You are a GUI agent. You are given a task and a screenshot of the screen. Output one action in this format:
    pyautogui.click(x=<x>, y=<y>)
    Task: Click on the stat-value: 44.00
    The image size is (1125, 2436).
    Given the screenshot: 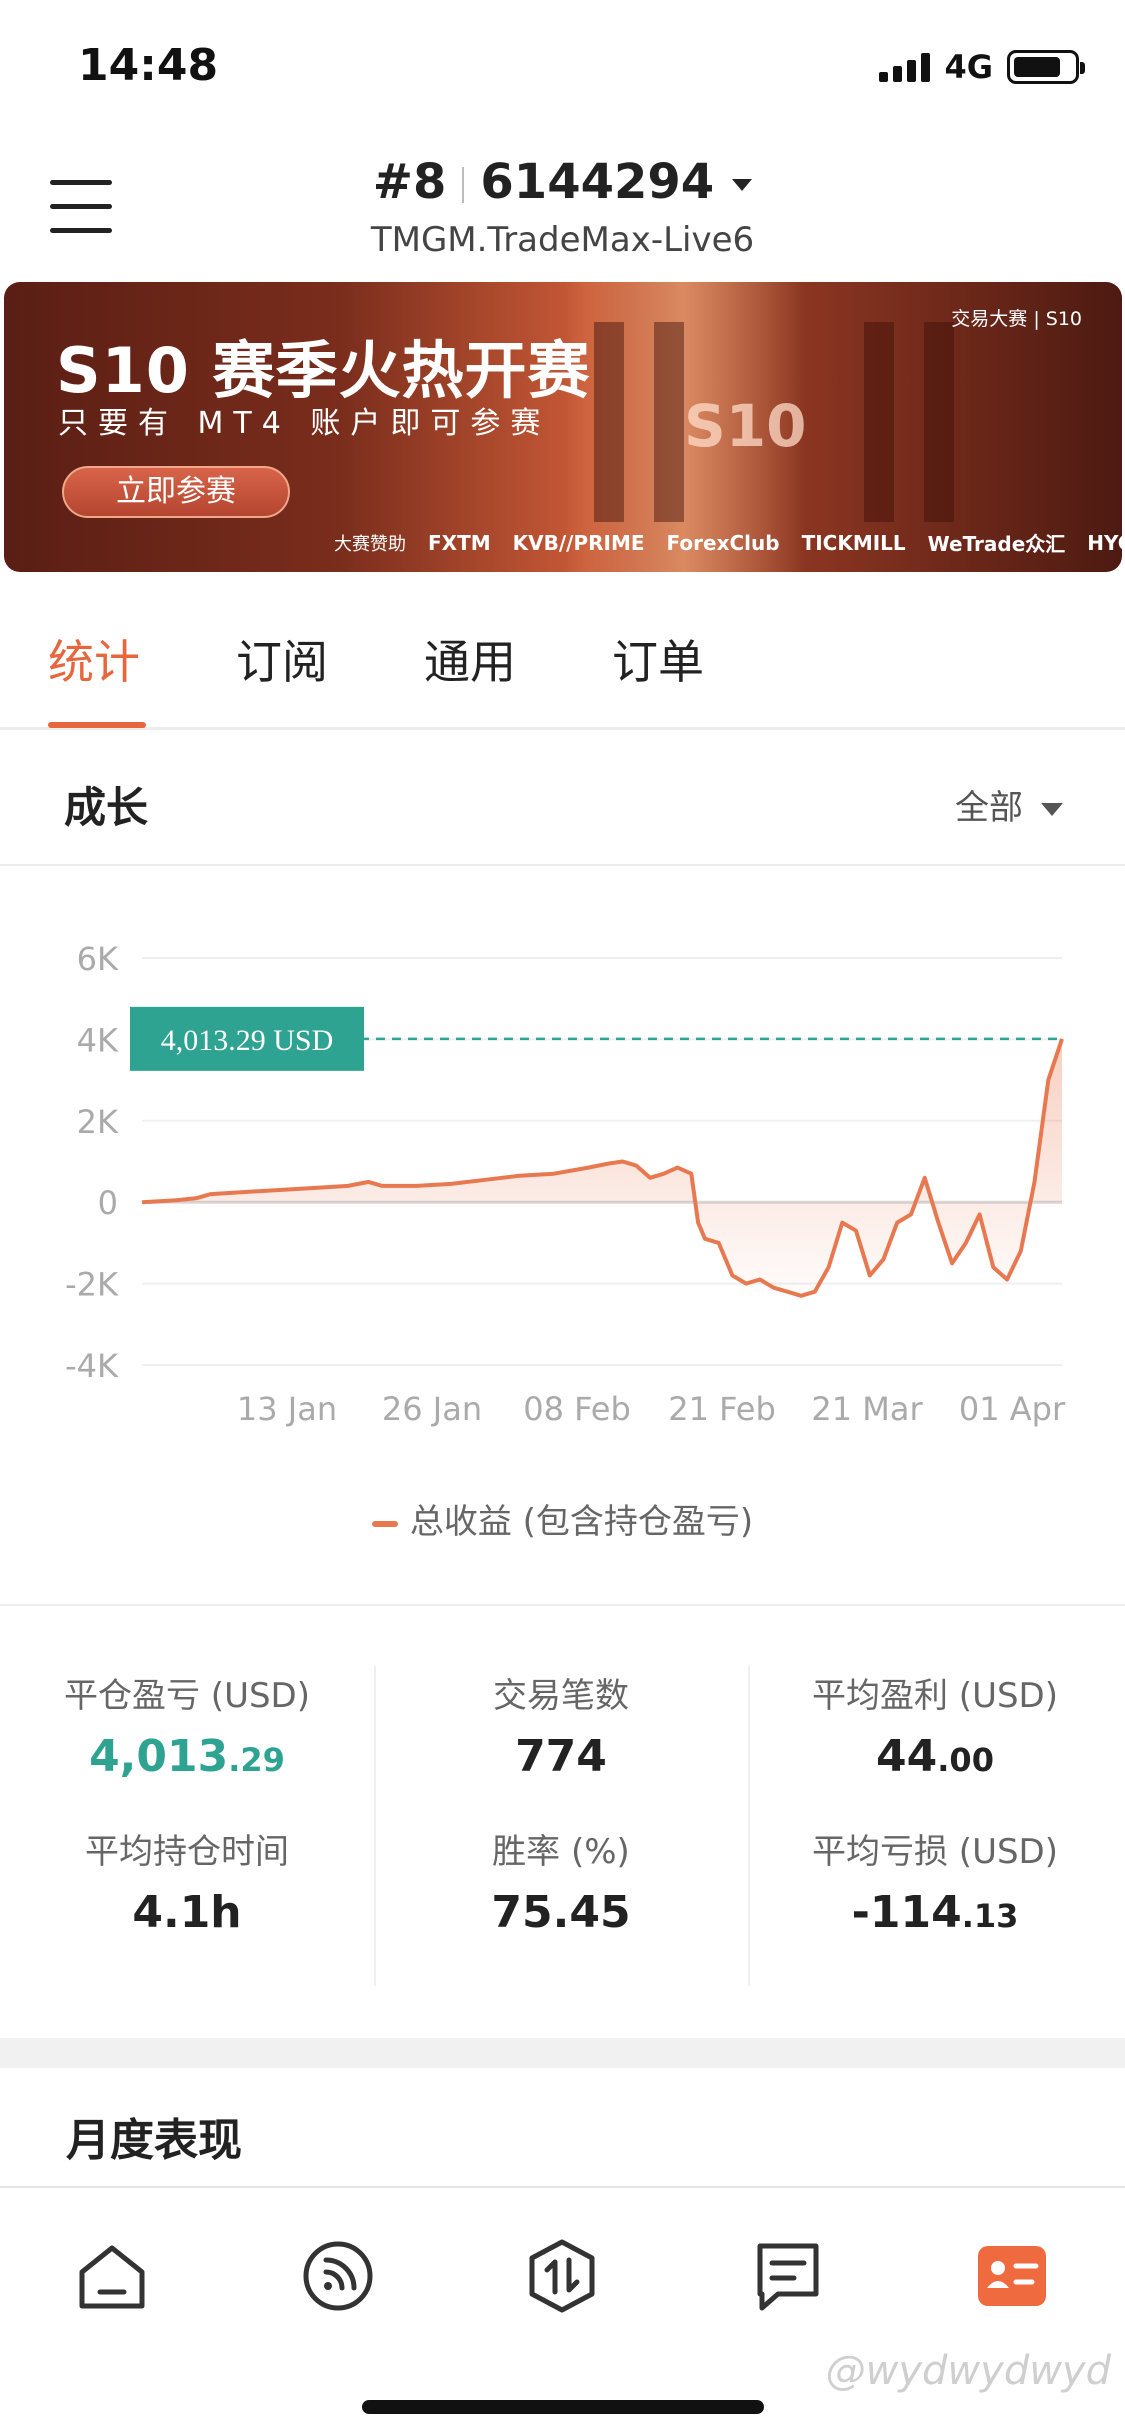 What is the action you would take?
    pyautogui.click(x=935, y=1756)
    